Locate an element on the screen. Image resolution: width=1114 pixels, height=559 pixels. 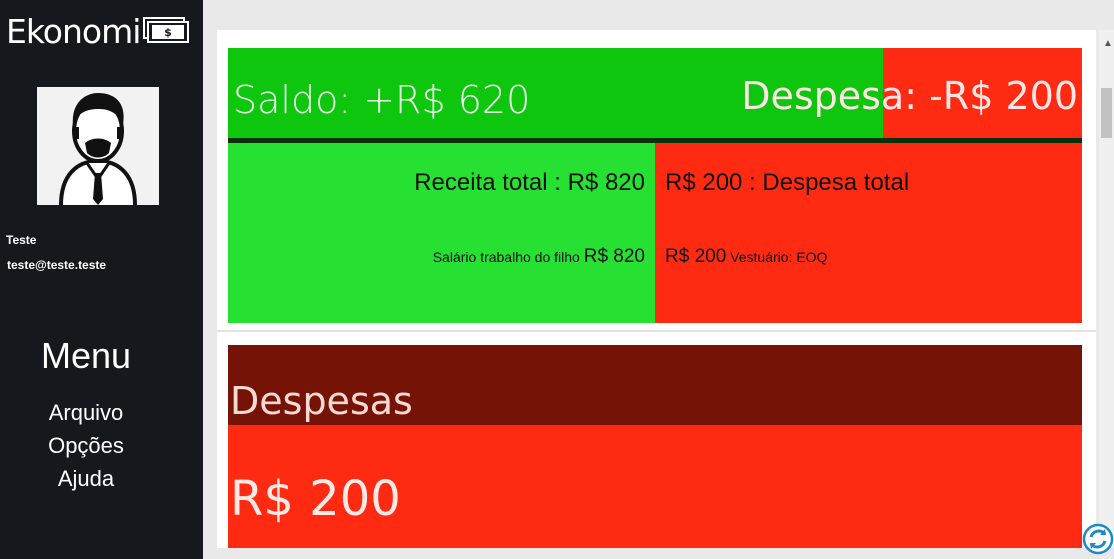
menu-item-ajuda: Ajuda is located at coordinates (86, 479).